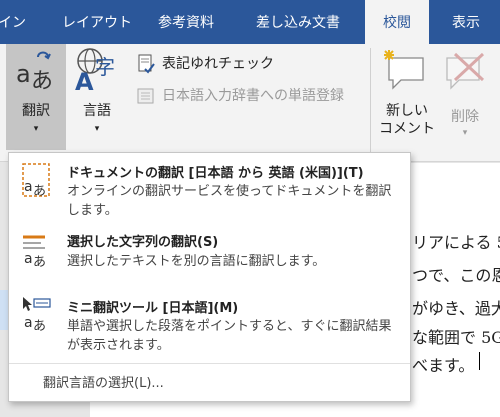 This screenshot has width=500, height=417. What do you see at coordinates (397, 22) in the screenshot?
I see `tab-review: 校閲` at bounding box center [397, 22].